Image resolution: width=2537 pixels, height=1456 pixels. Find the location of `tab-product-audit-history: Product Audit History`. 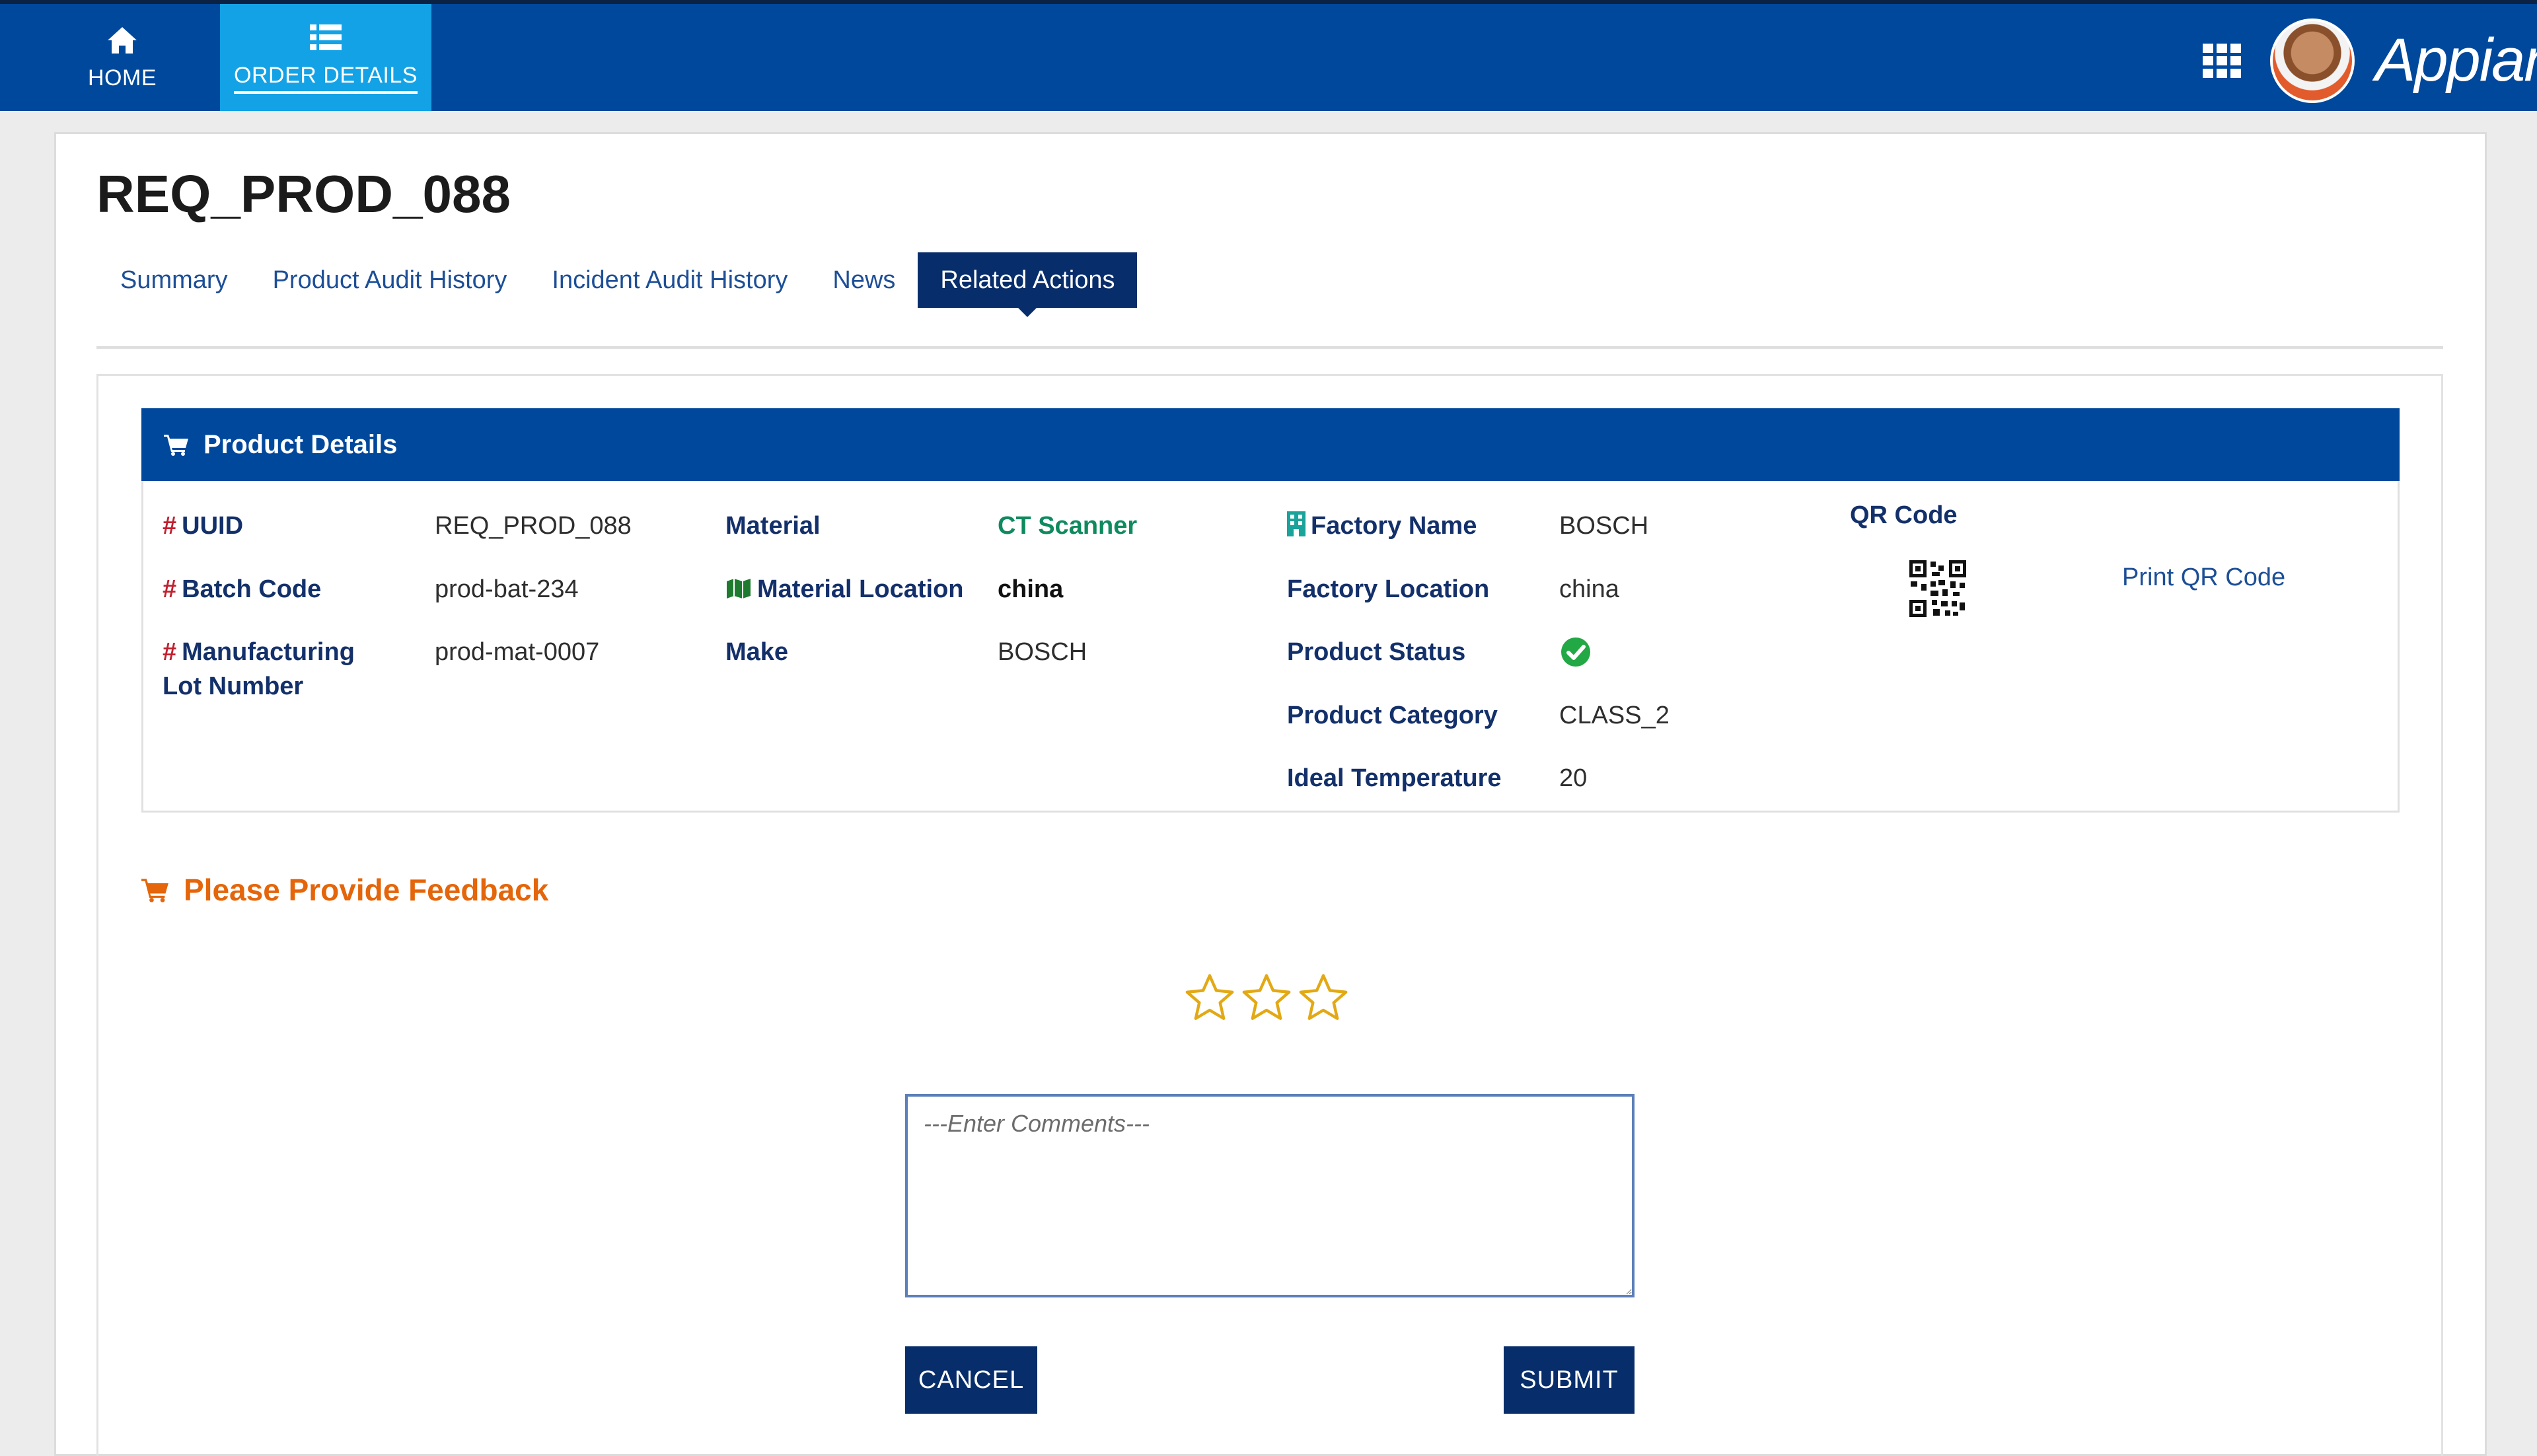

tab-product-audit-history: Product Audit History is located at coordinates (390, 280).